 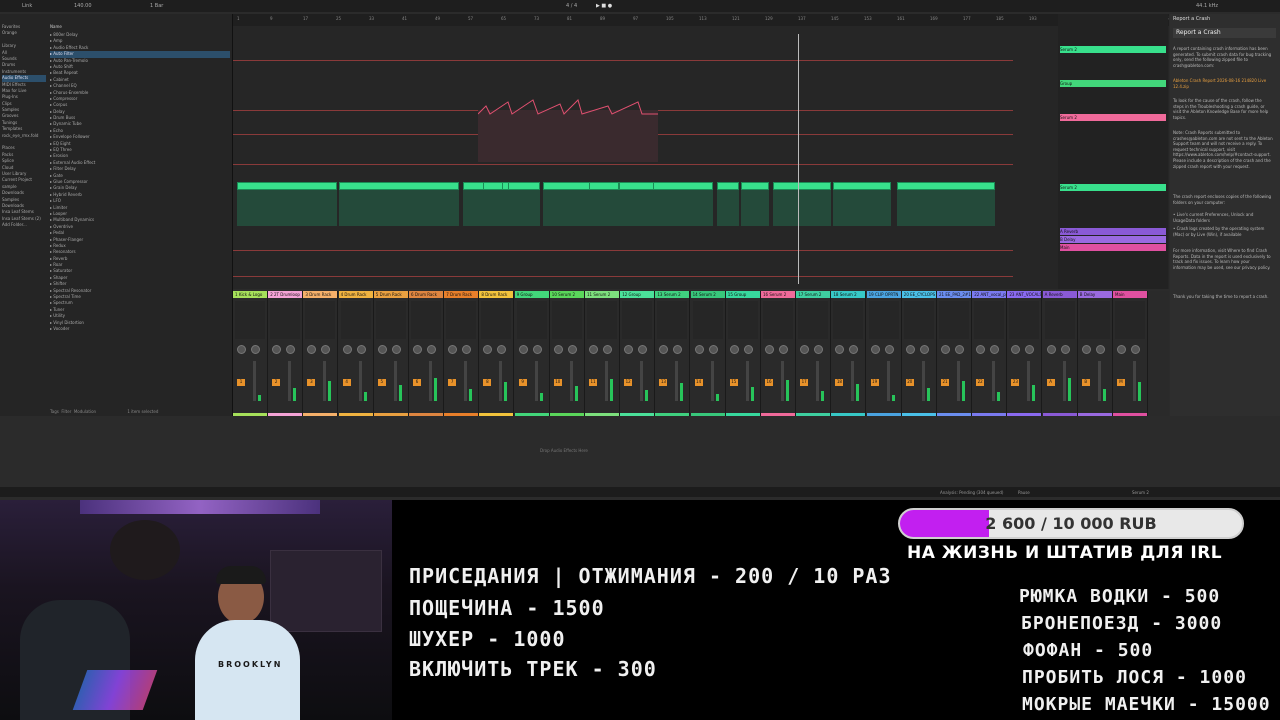 I want to click on channel-title: 12 Group, so click(x=637, y=294).